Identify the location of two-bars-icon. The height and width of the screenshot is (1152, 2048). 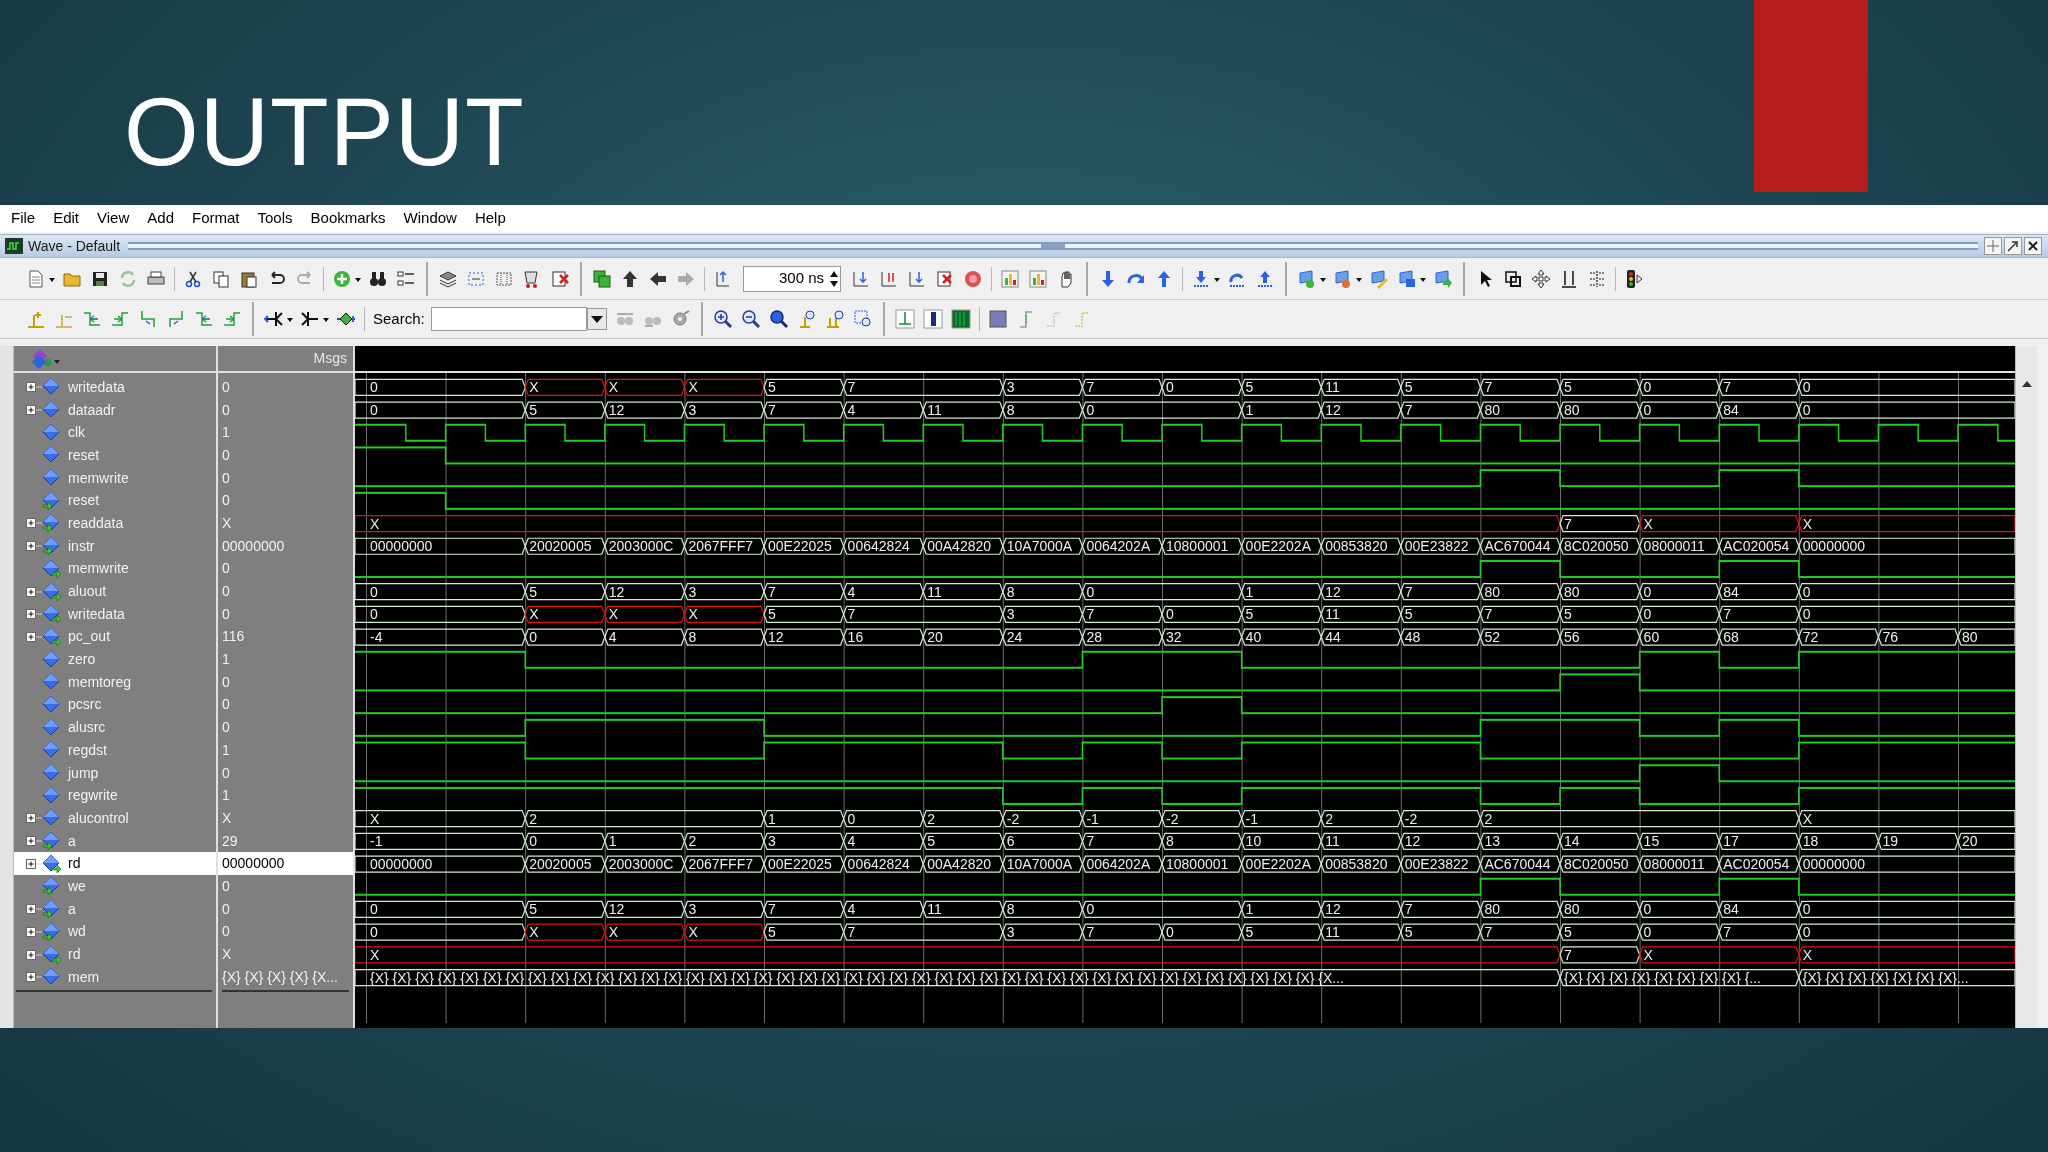
(1569, 278).